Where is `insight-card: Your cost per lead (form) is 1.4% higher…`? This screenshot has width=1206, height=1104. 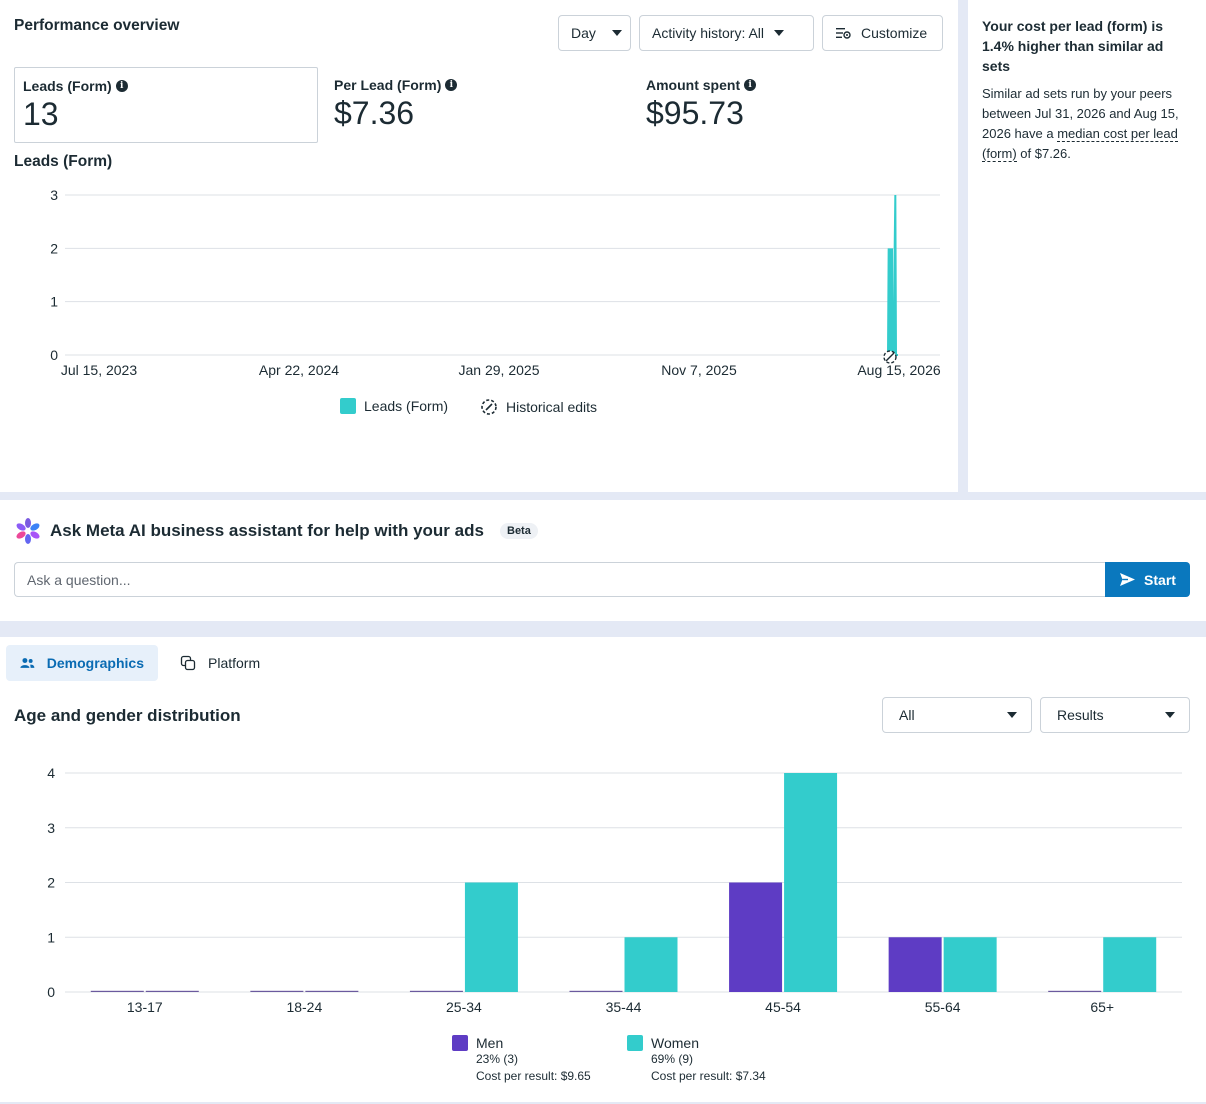
insight-card: Your cost per lead (form) is 1.4% higher… is located at coordinates (1087, 246).